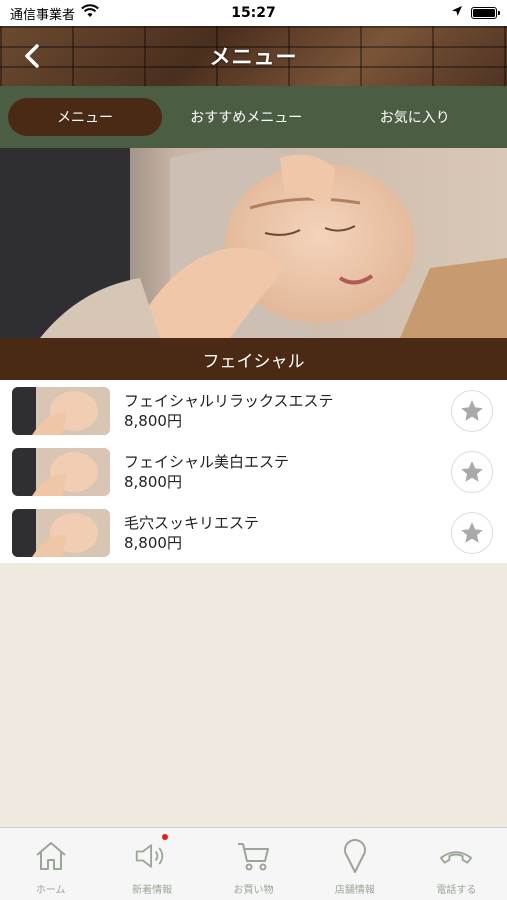 The image size is (507, 900). I want to click on status-left: 通信事業者, so click(54, 13).